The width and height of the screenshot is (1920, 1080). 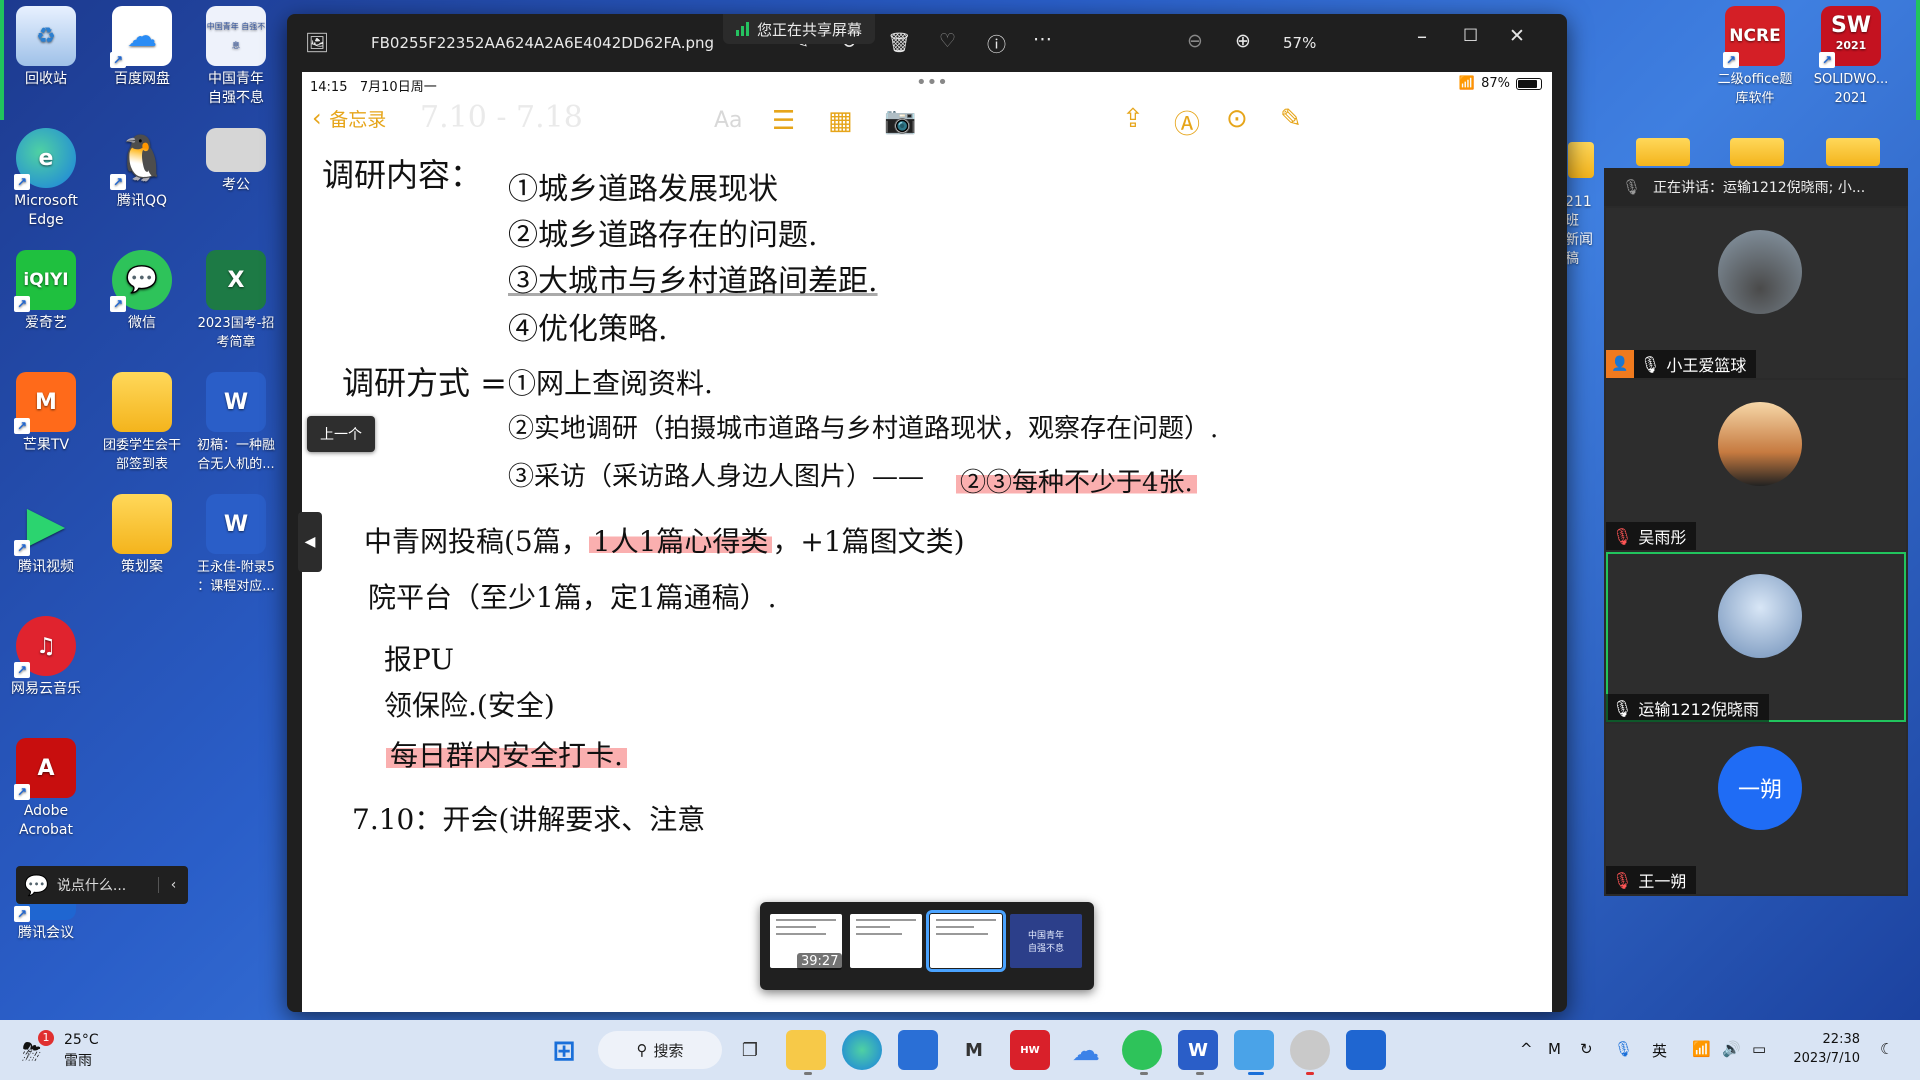 I want to click on qq-shortcut: 🐧 ↗ 腾讯QQ, so click(x=142, y=169).